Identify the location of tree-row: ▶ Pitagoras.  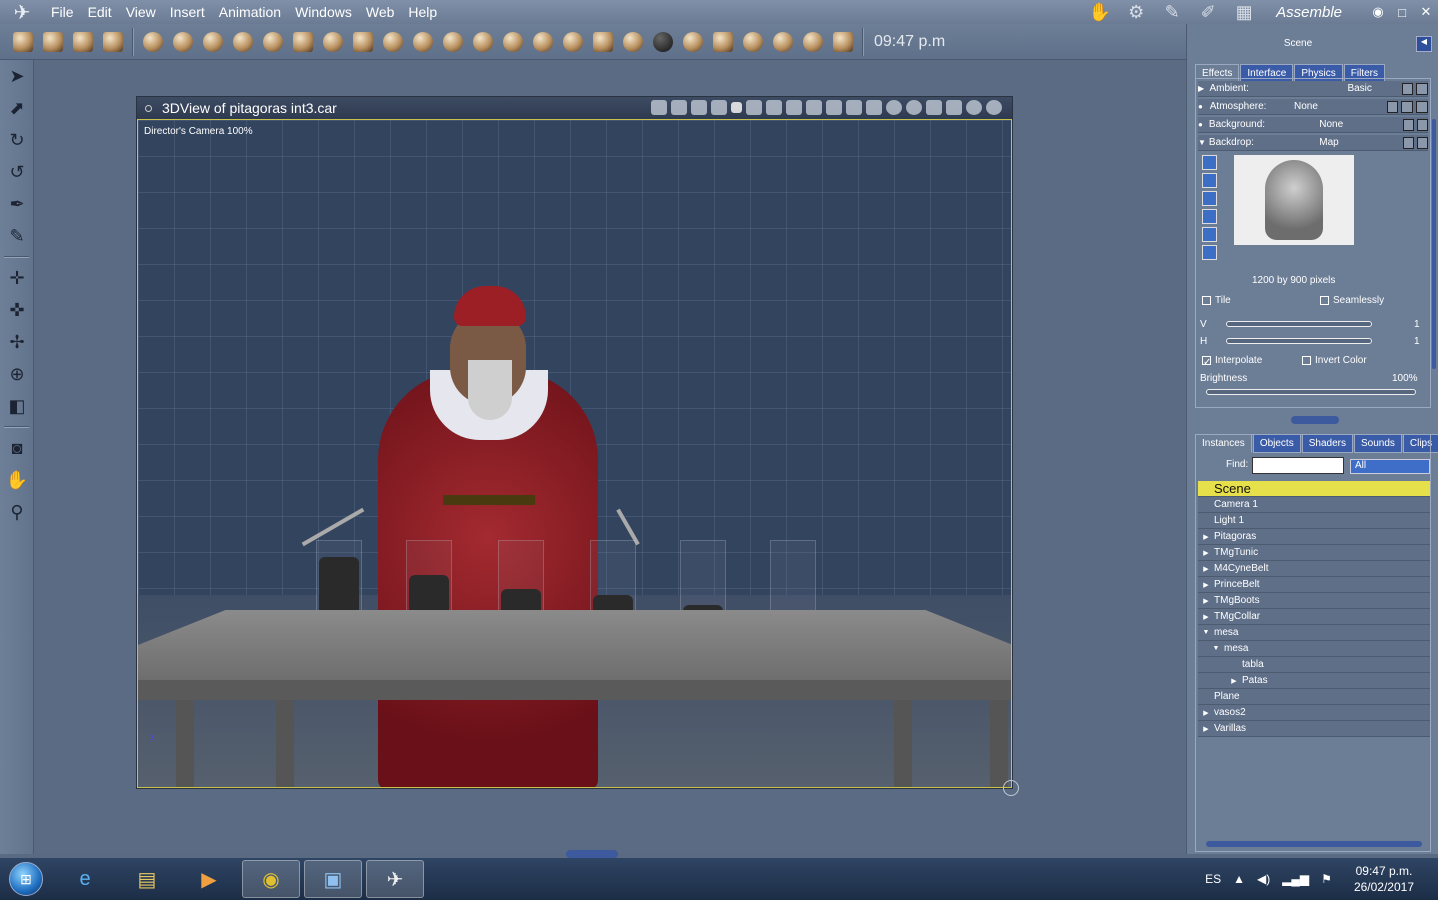
(1314, 537).